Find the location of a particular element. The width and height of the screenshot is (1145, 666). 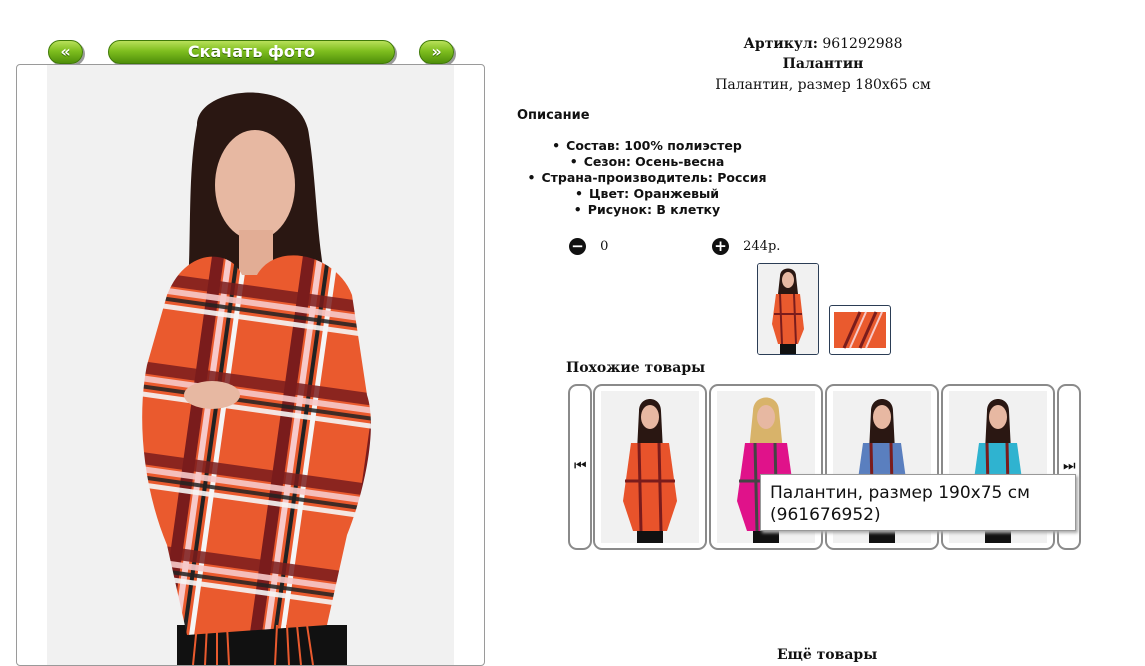

spec-item: Сезон: Осень-весна is located at coordinates (647, 162).